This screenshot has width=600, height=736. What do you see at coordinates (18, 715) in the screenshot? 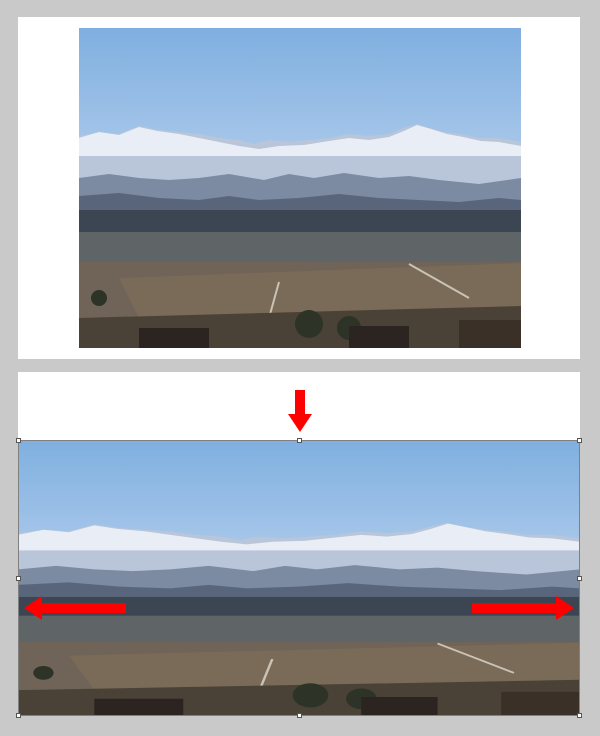
I see `handle-bottom-left` at bounding box center [18, 715].